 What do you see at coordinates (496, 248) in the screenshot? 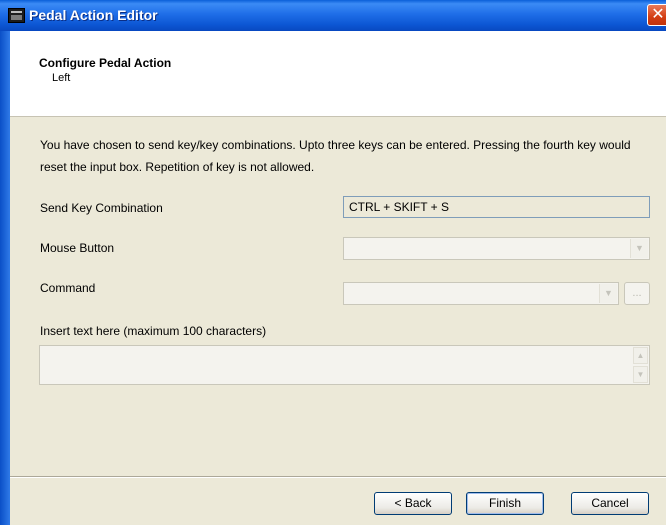
I see `mouse-button-select: ▼` at bounding box center [496, 248].